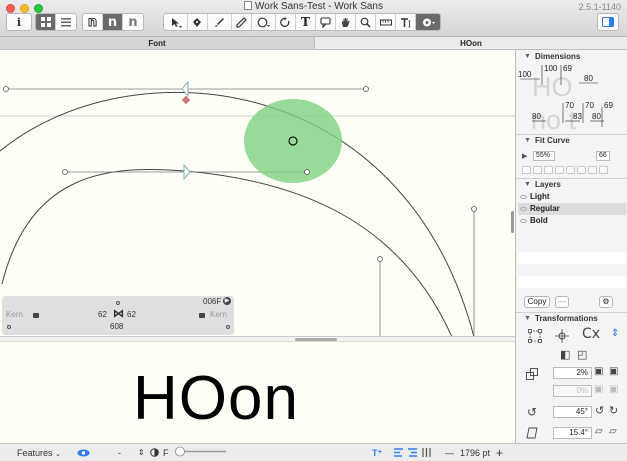 The width and height of the screenshot is (627, 461). I want to click on scale-v-down-icon: ▣, so click(598, 389).